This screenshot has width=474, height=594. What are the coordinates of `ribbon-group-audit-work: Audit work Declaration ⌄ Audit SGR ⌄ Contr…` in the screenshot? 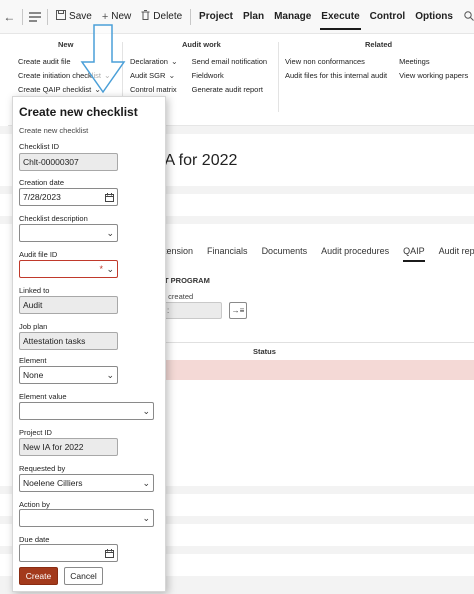 It's located at (198, 68).